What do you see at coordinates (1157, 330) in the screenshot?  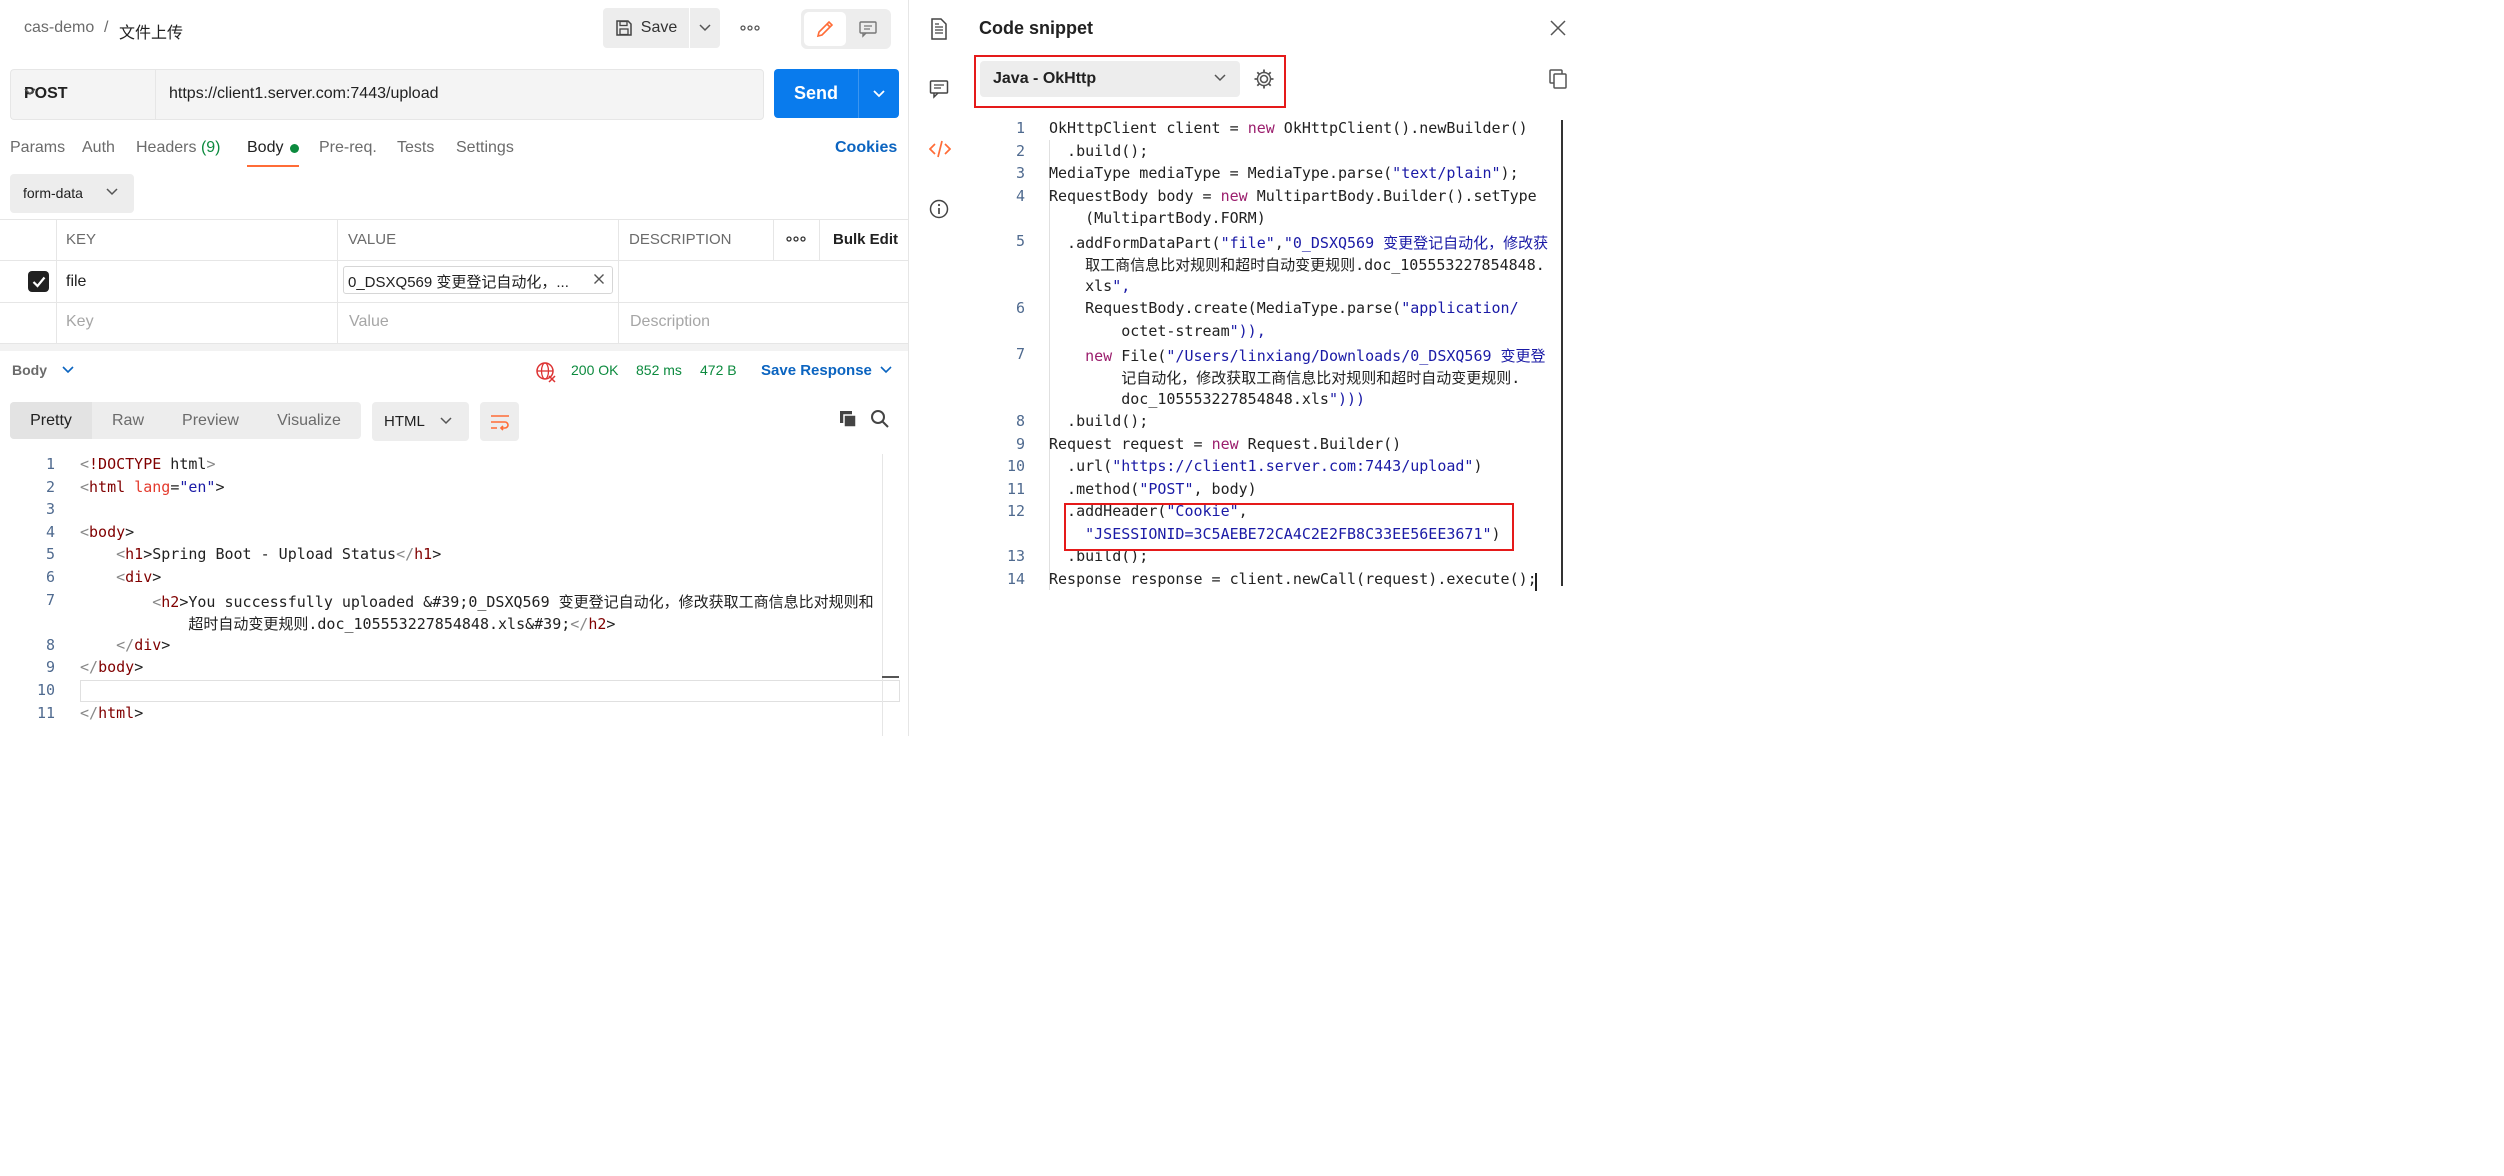 I see `code-line: octet-stream")),` at bounding box center [1157, 330].